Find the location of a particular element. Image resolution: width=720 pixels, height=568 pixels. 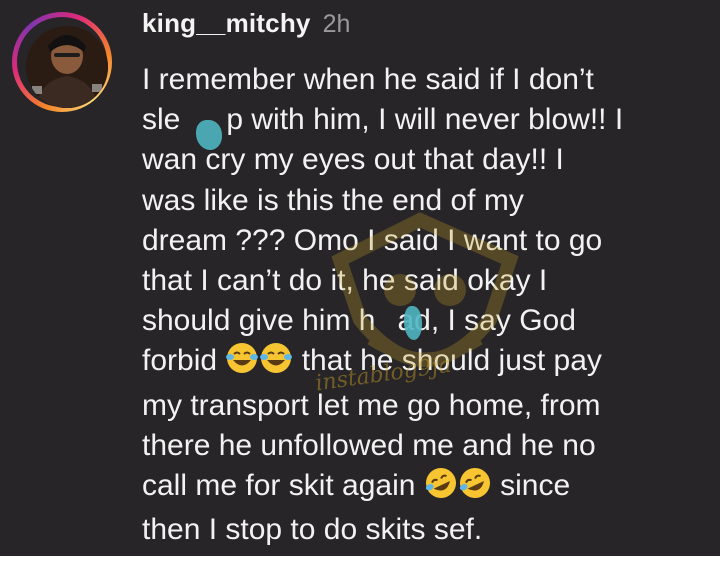

avatar-story-ring is located at coordinates (62, 62).